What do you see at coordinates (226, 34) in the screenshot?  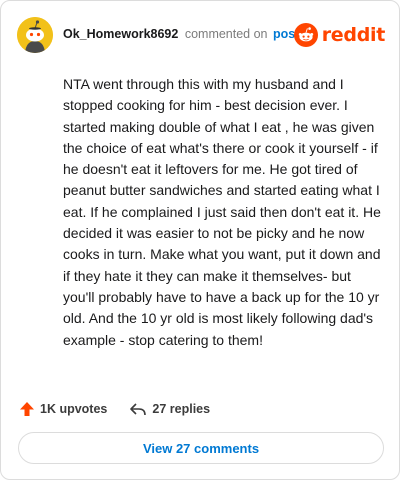 I see `commented-label: commented on` at bounding box center [226, 34].